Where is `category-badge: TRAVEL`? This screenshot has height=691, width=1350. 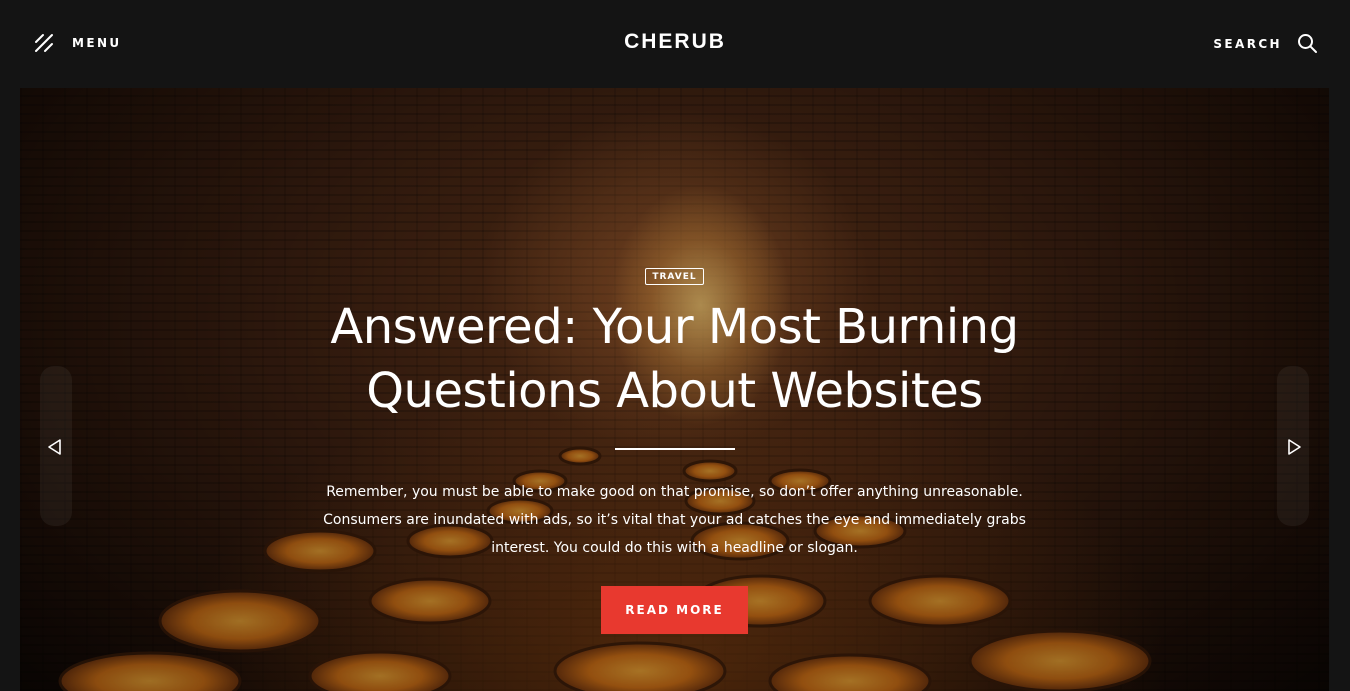
category-badge: TRAVEL is located at coordinates (674, 276).